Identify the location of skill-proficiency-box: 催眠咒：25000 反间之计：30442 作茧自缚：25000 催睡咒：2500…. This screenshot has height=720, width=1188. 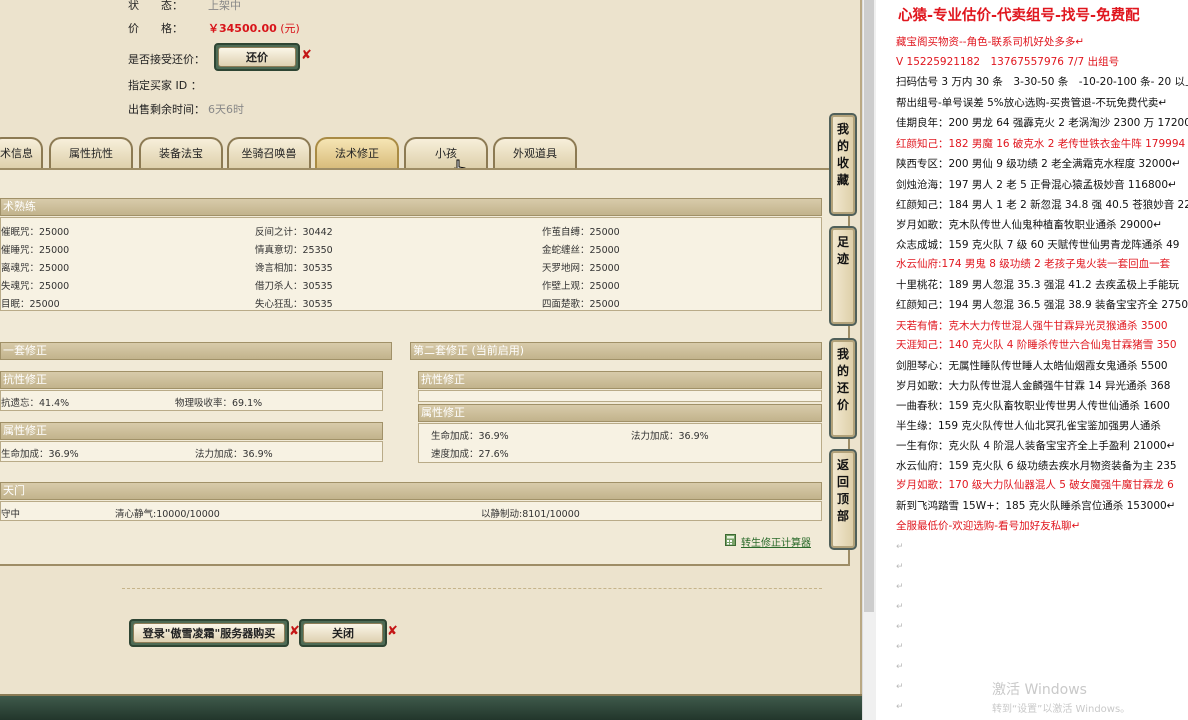
(411, 264).